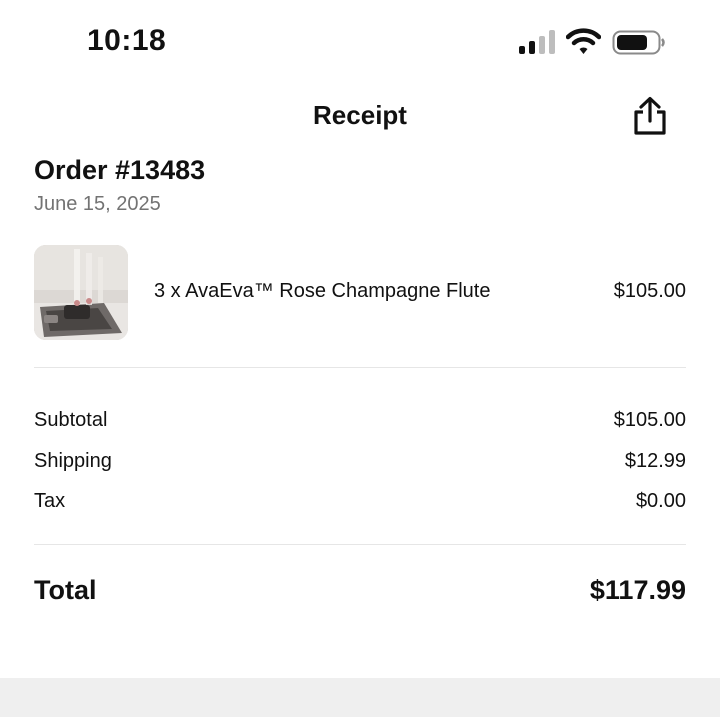 The width and height of the screenshot is (720, 717). What do you see at coordinates (649, 420) in the screenshot?
I see `subtotal-value: $105.00` at bounding box center [649, 420].